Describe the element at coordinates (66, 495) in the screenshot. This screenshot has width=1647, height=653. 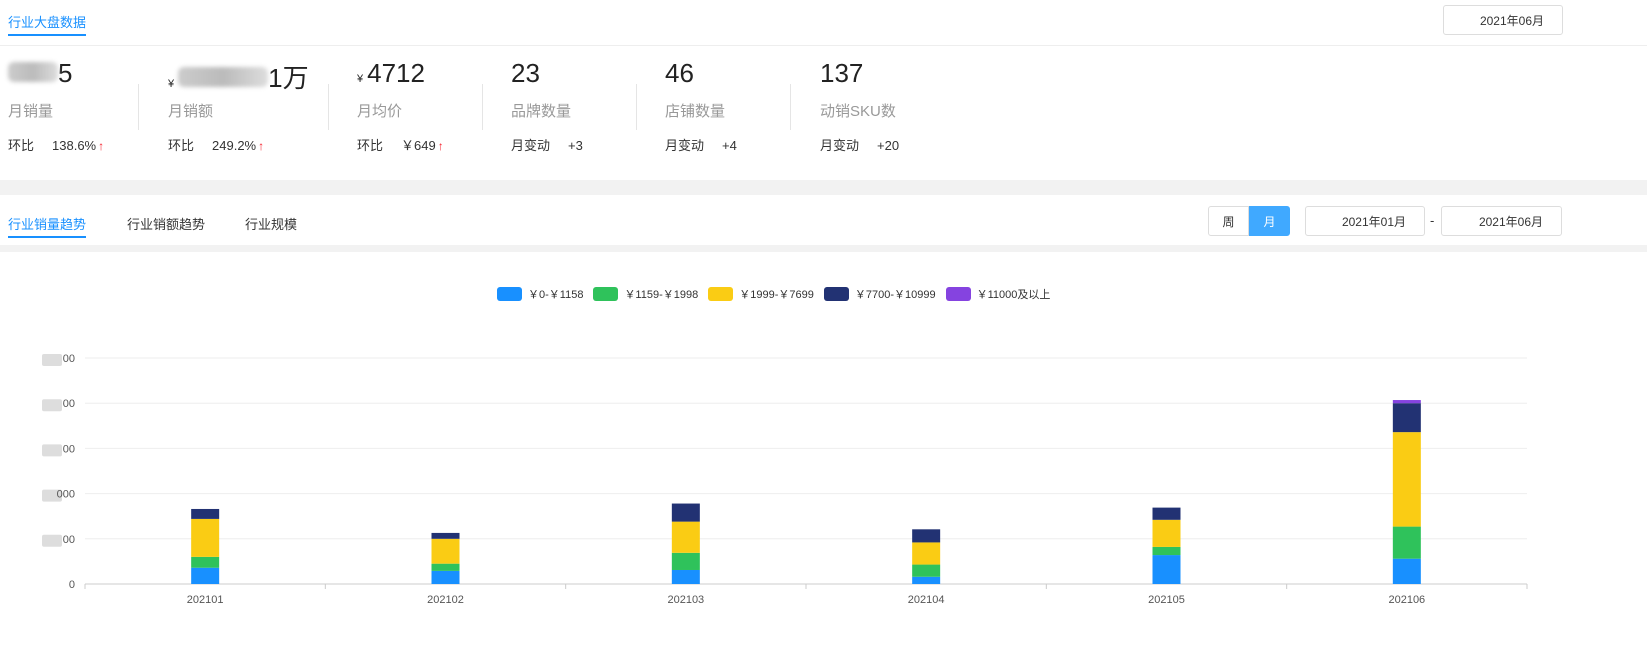
I see `y-tick-label: 000` at that location.